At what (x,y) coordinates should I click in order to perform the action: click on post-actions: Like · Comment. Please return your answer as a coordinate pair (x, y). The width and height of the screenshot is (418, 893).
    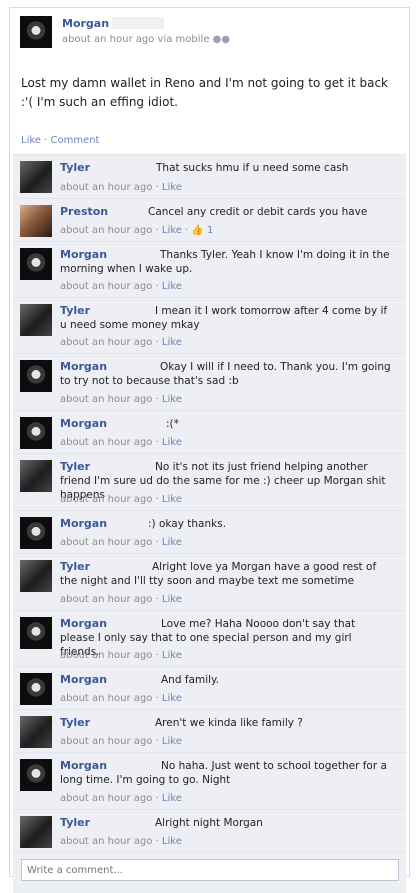
    Looking at the image, I should click on (60, 140).